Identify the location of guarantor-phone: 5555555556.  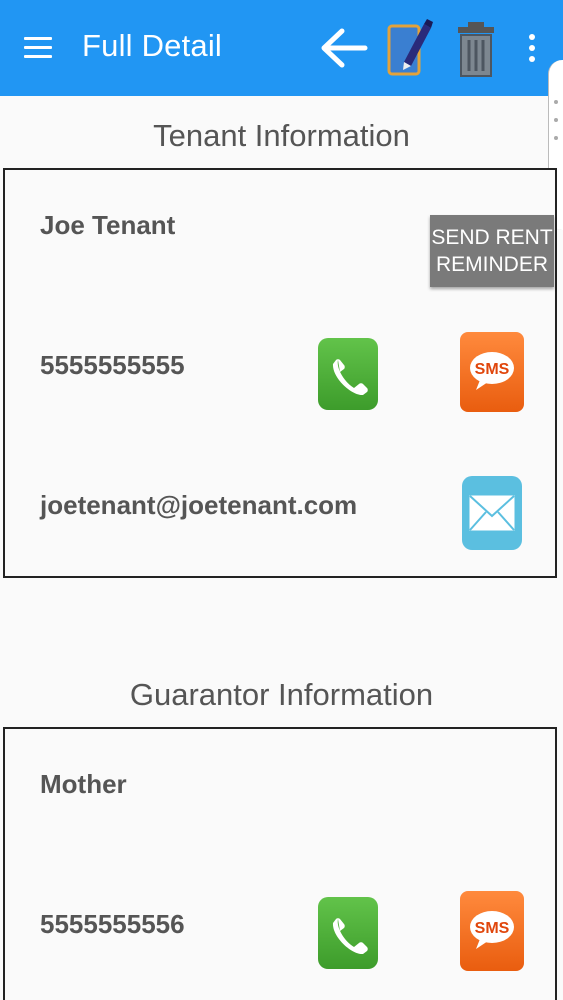
(112, 924).